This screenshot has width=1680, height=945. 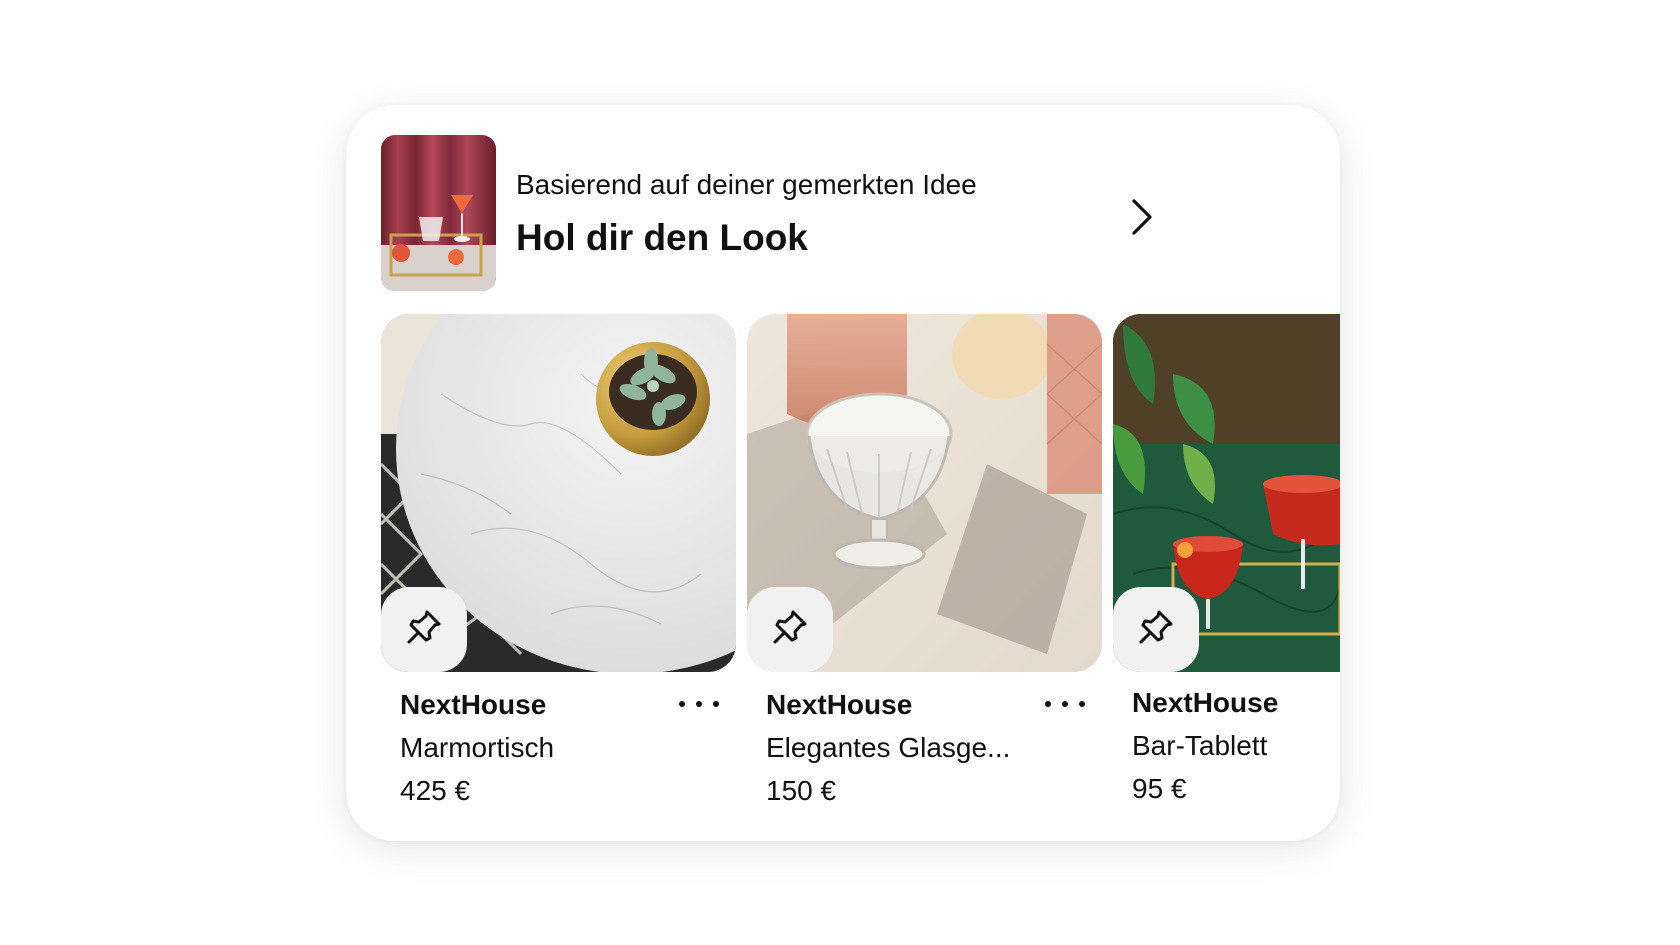 What do you see at coordinates (477, 748) in the screenshot?
I see `product-name: Marmortisch` at bounding box center [477, 748].